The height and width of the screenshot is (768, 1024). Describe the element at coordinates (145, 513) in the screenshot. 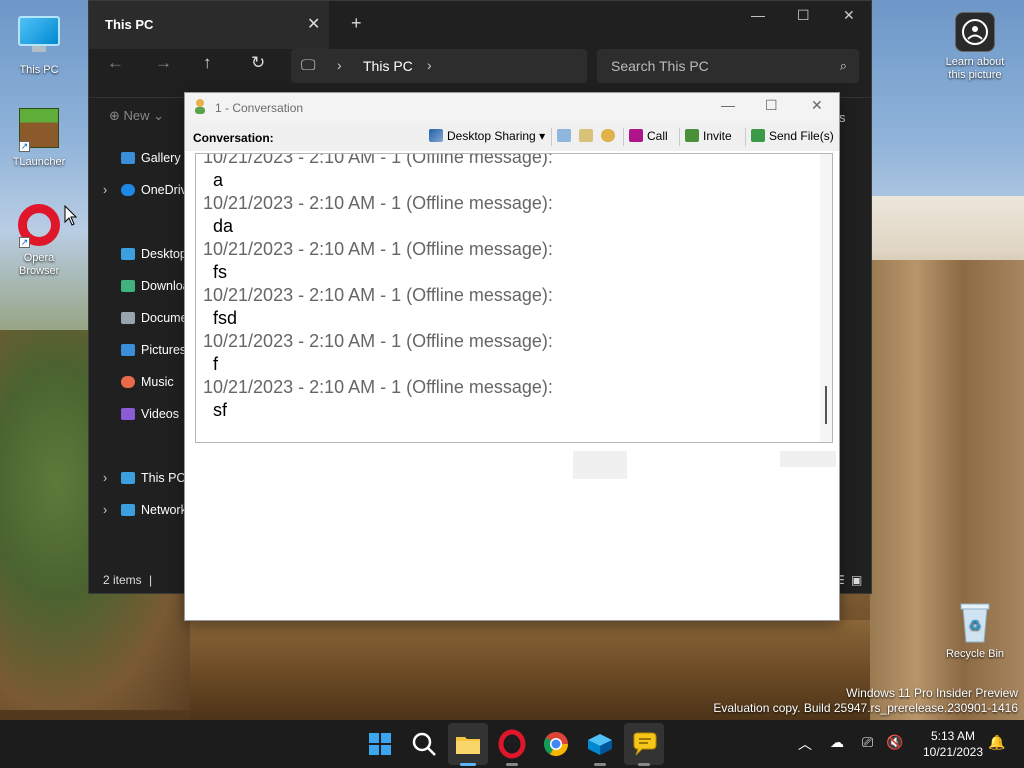

I see `sidebar-item-network: › Network` at that location.